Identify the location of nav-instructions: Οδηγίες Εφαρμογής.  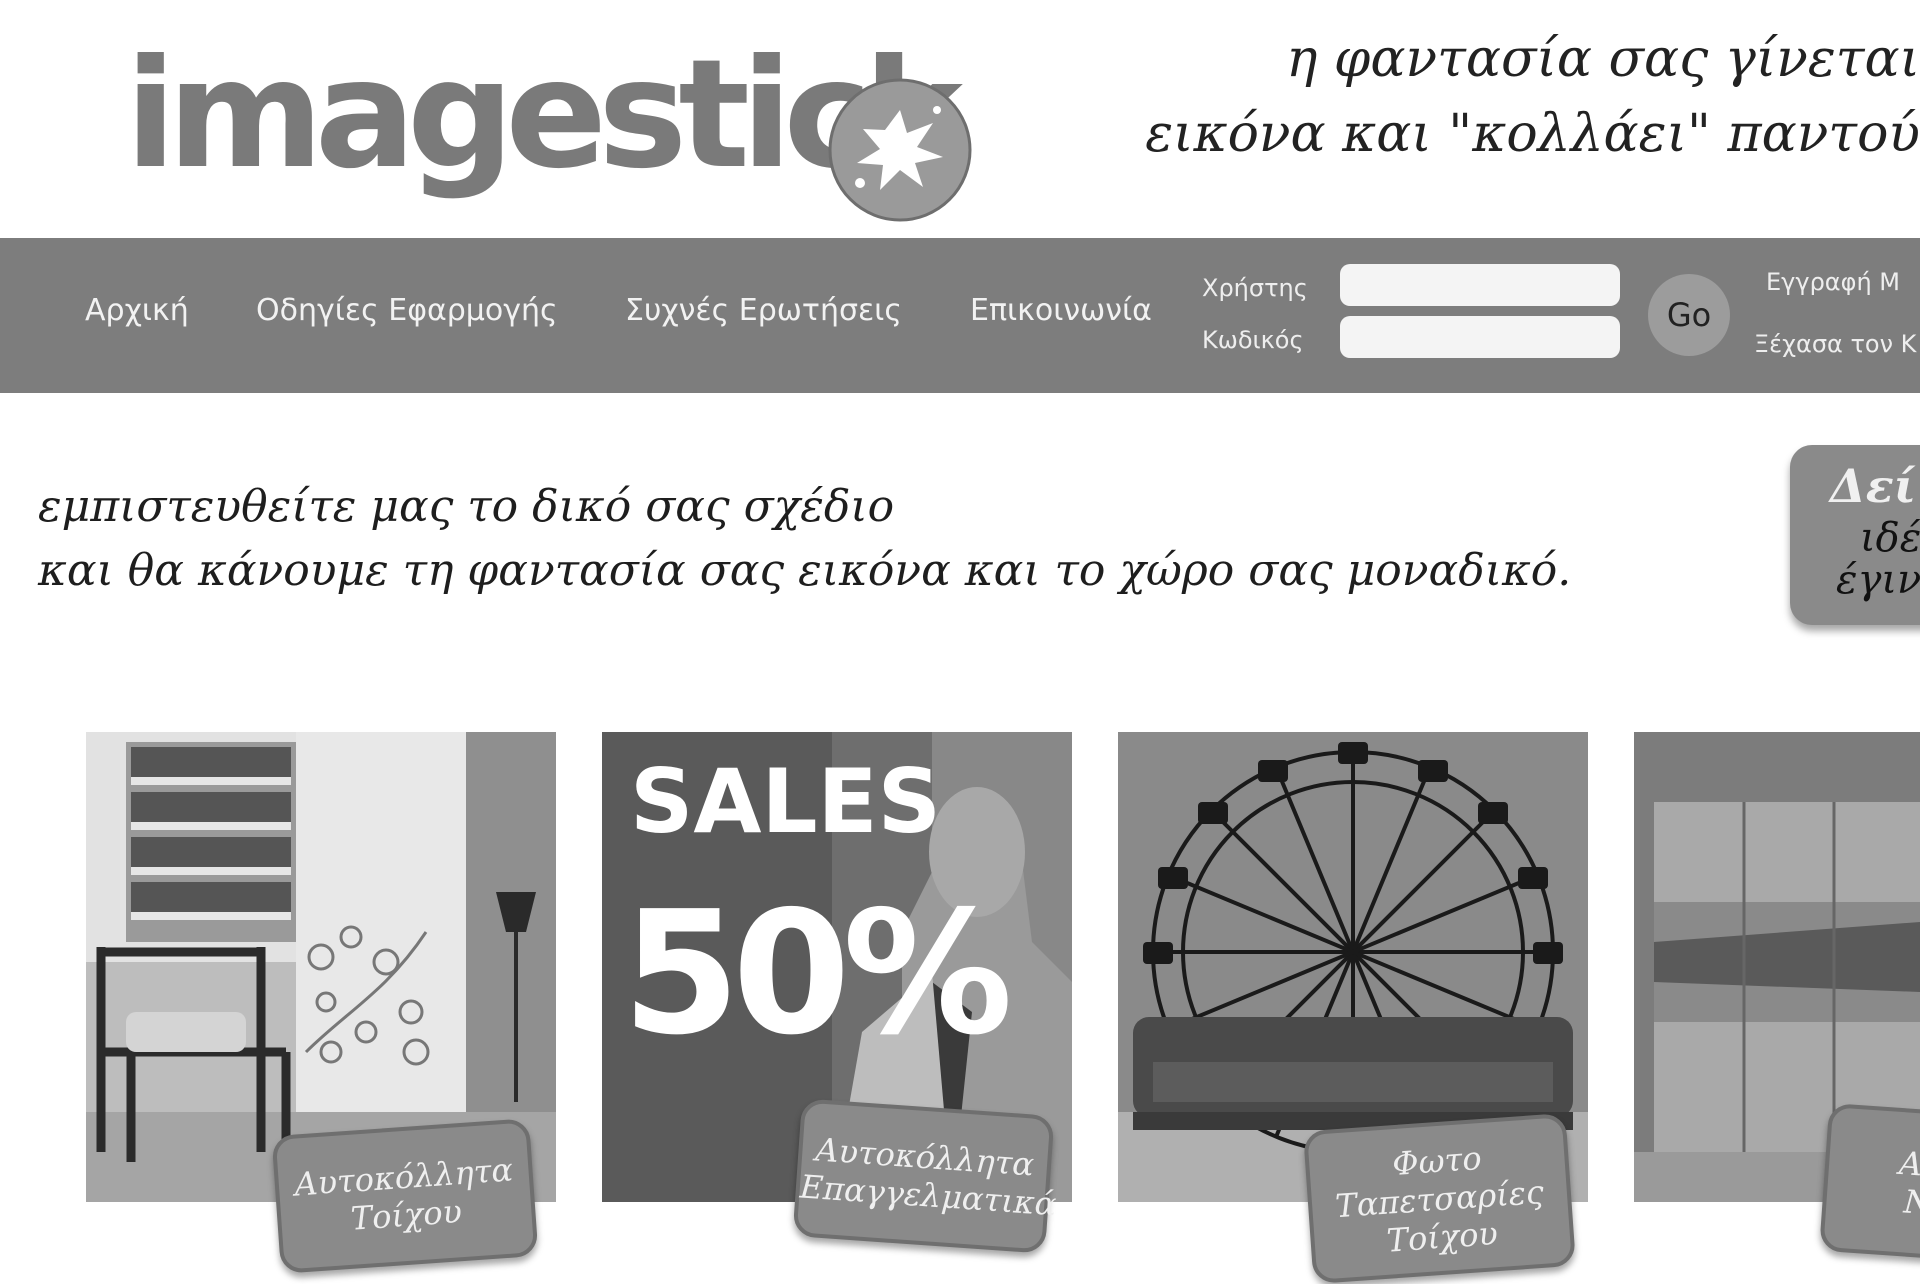
(407, 310).